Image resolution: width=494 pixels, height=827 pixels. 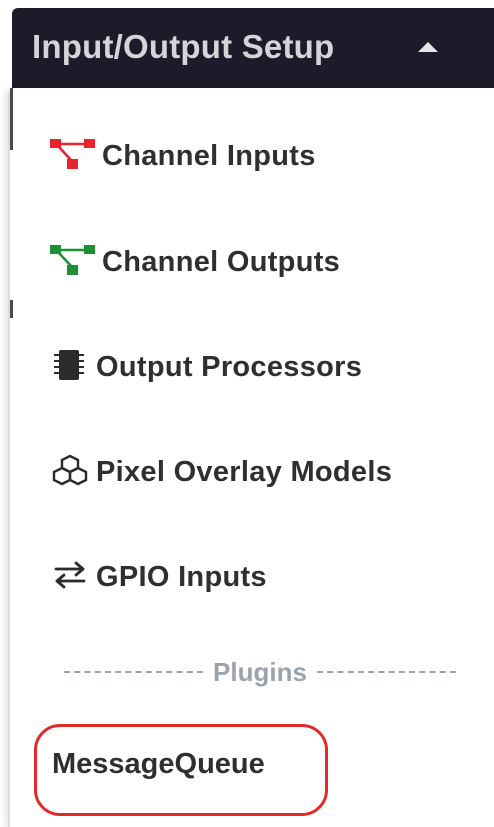 What do you see at coordinates (70, 577) in the screenshot?
I see `exchange-arrows-icon` at bounding box center [70, 577].